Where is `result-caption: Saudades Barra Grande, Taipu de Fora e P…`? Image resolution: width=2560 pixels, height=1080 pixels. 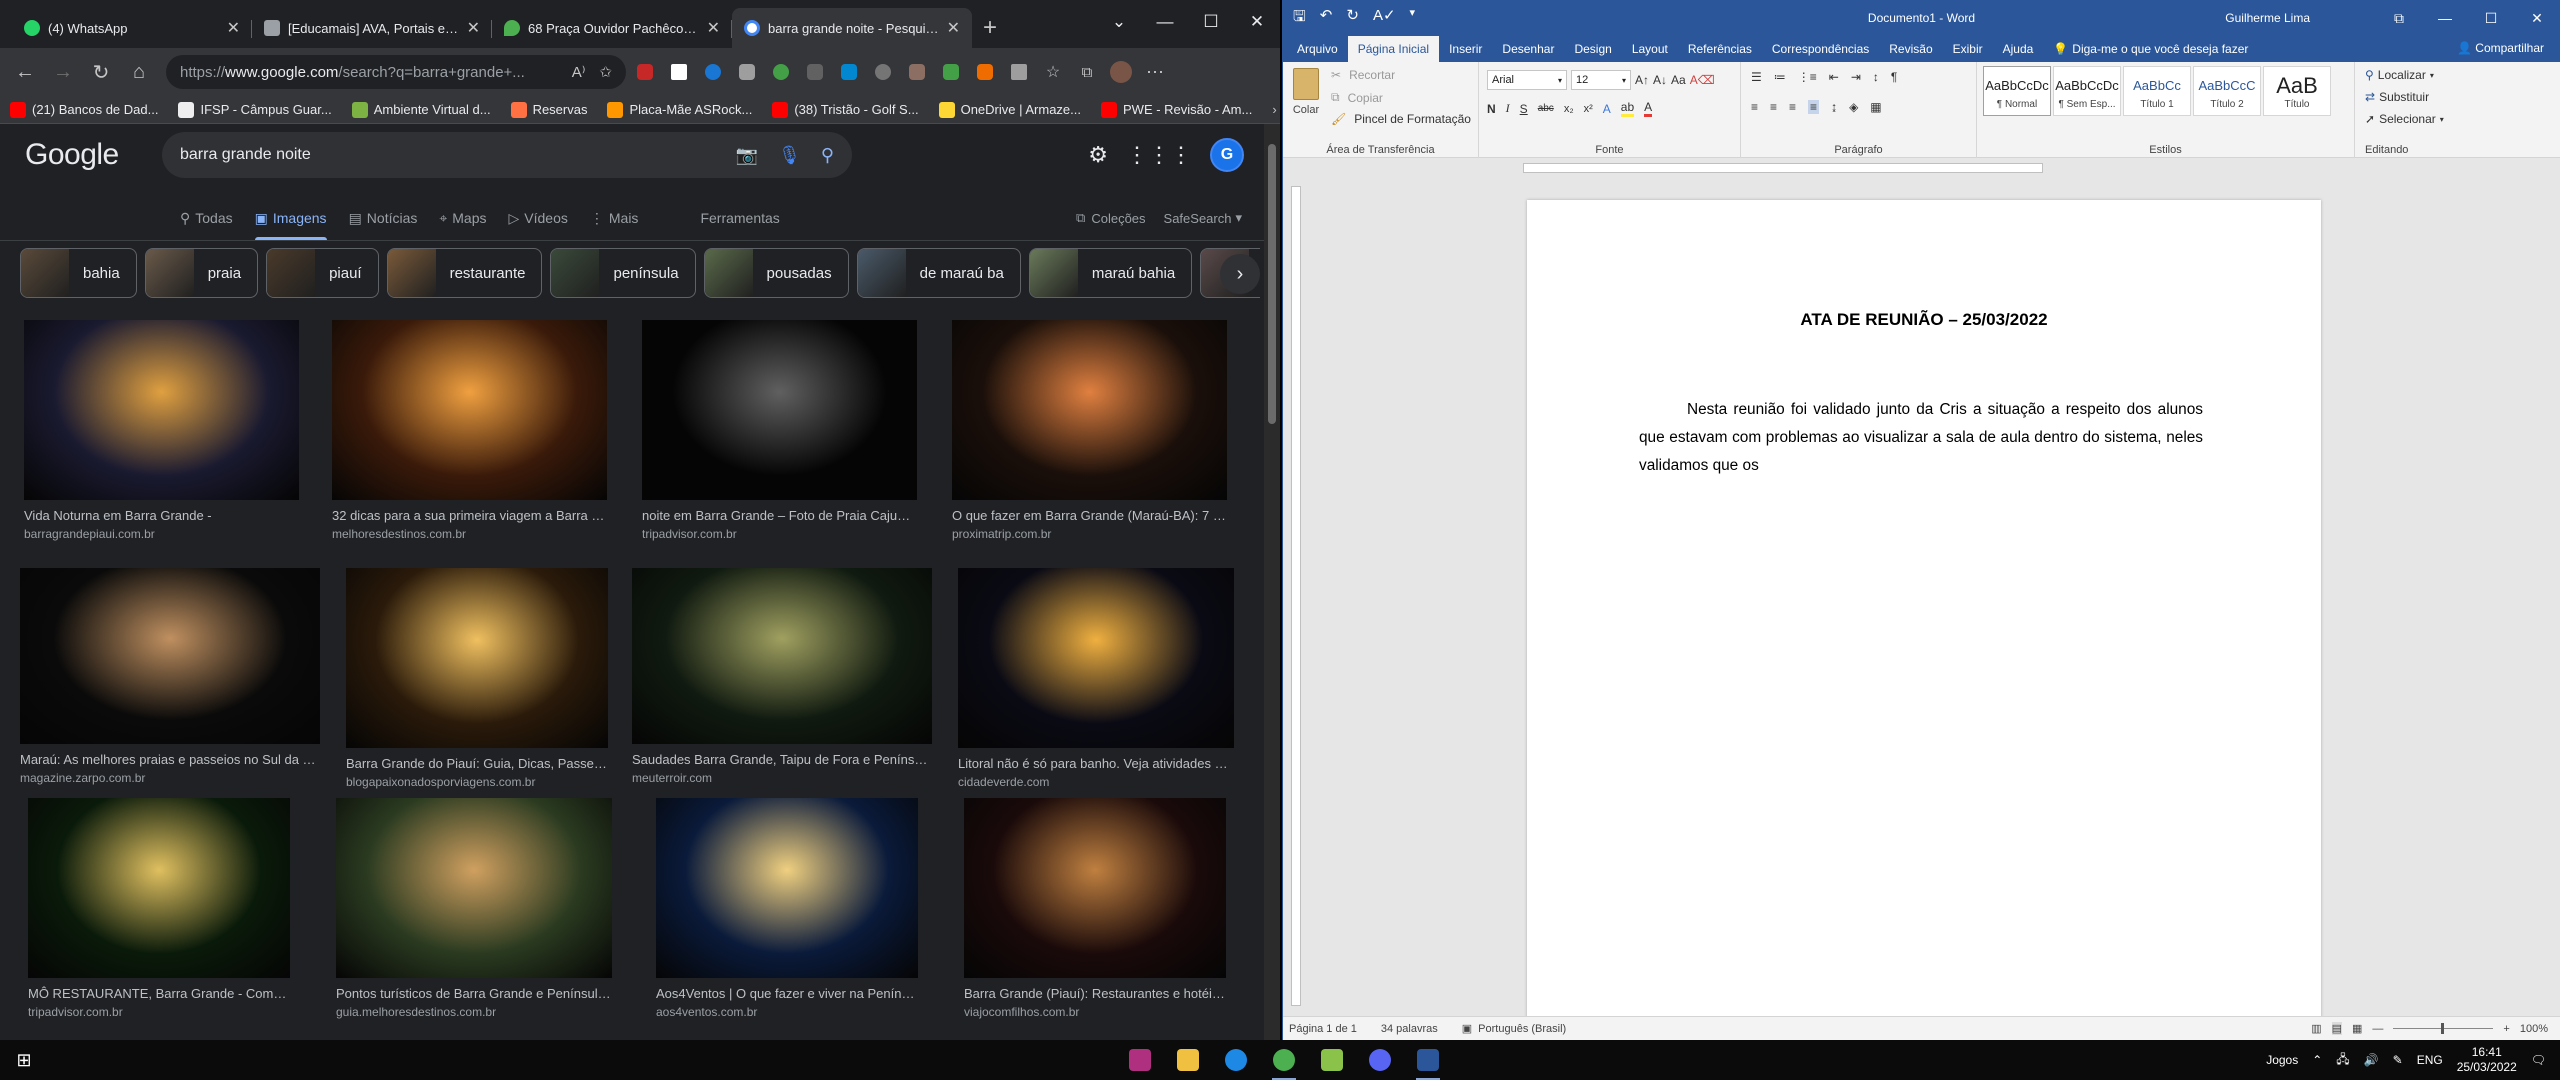 result-caption: Saudades Barra Grande, Taipu de Fora e P… is located at coordinates (782, 759).